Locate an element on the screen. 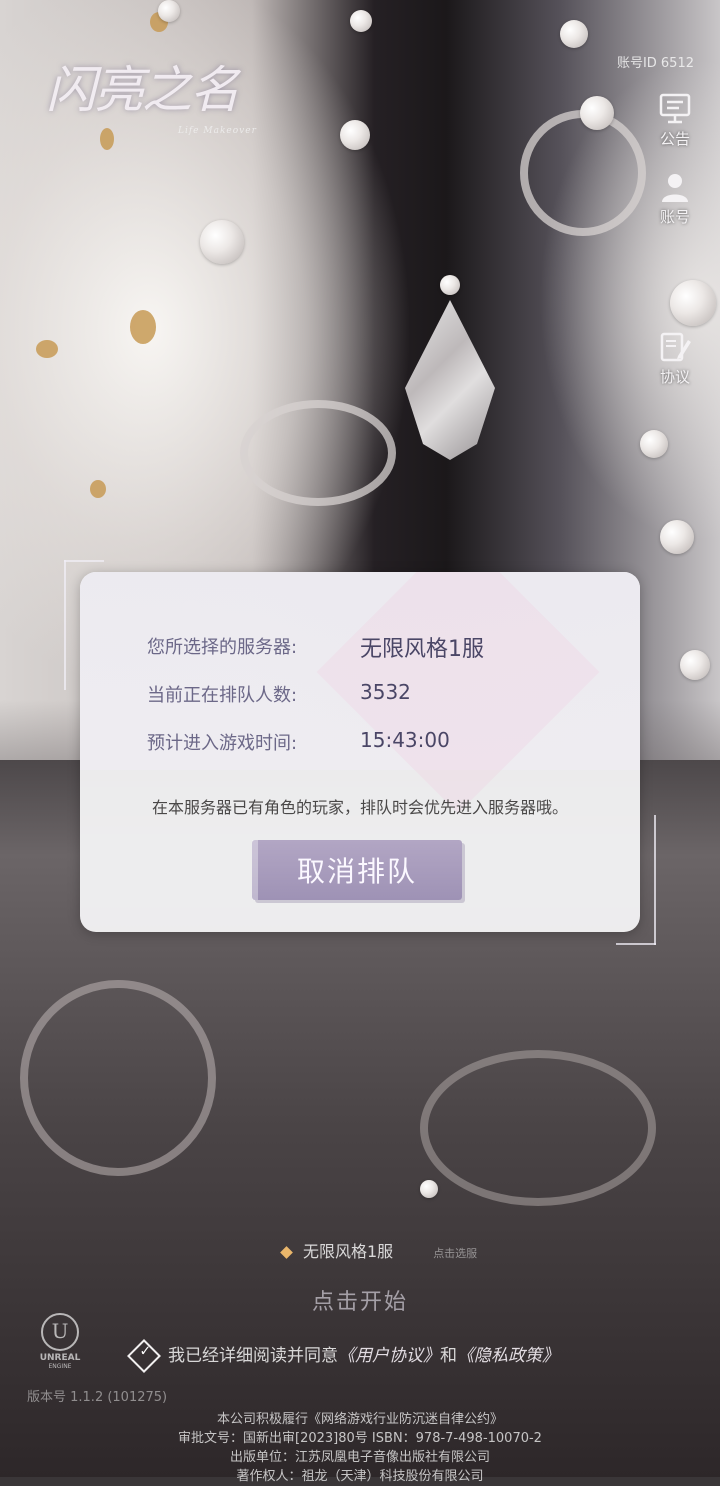 This screenshot has height=1486, width=720. account-button: 账号 is located at coordinates (675, 198).